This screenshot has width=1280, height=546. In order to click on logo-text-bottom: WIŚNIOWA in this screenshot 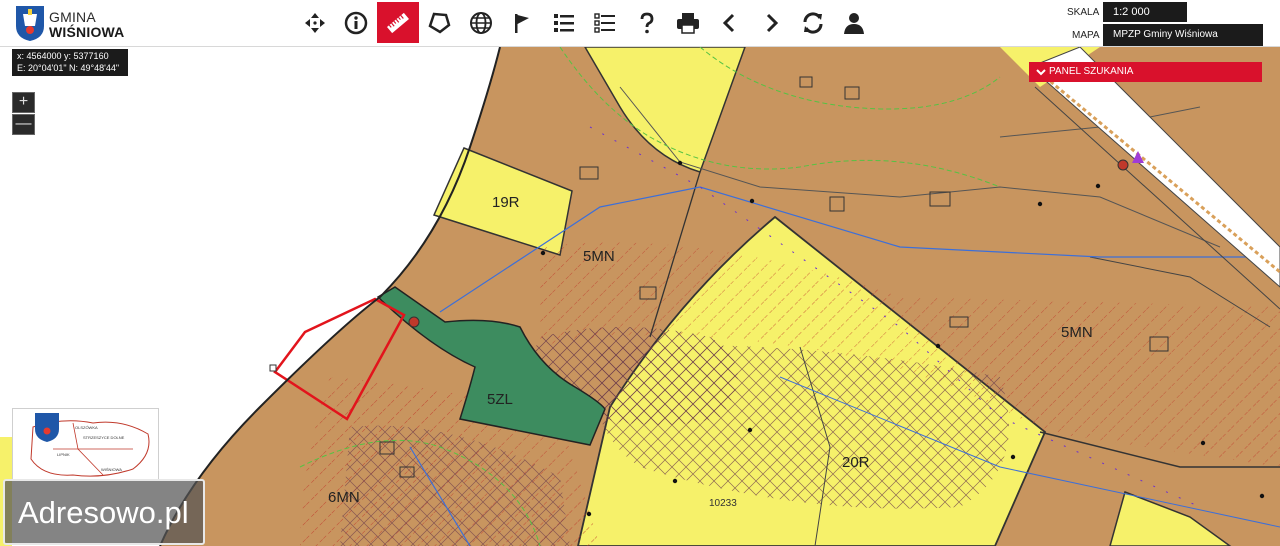, I will do `click(87, 32)`.